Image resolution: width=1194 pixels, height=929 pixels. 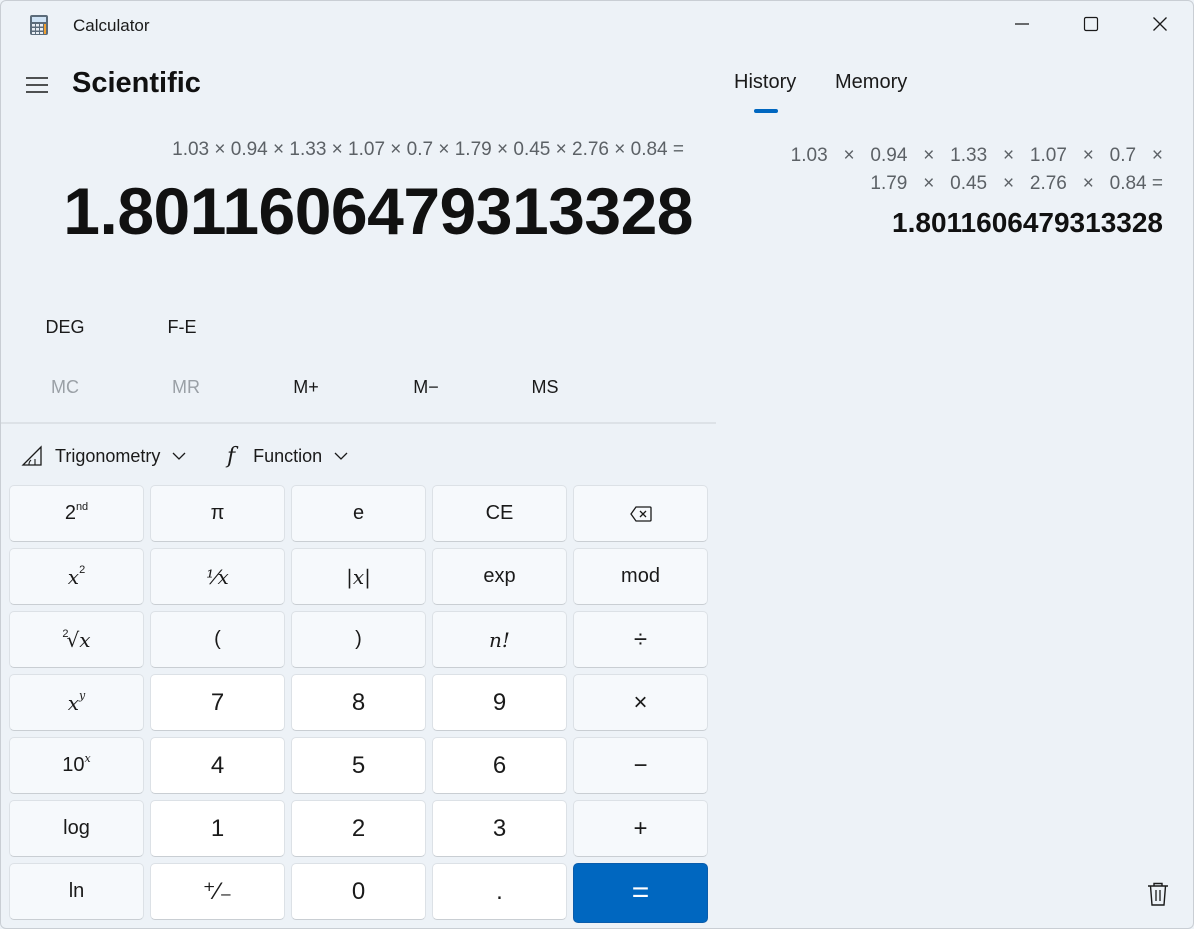 What do you see at coordinates (1016, 183) in the screenshot?
I see `history-expression-line-2: 1.79 × 0.45 × 2.76 × 0.84 =` at bounding box center [1016, 183].